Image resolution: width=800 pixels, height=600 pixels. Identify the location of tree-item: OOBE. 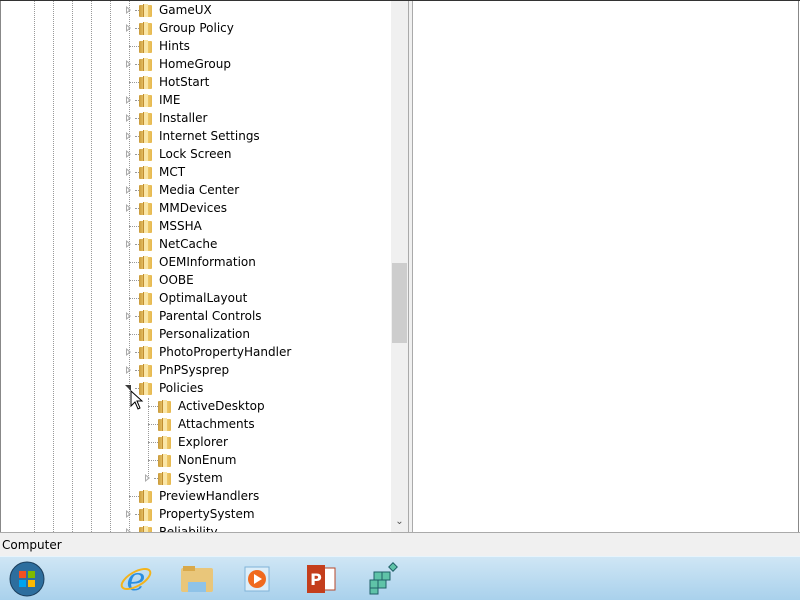
(159, 280).